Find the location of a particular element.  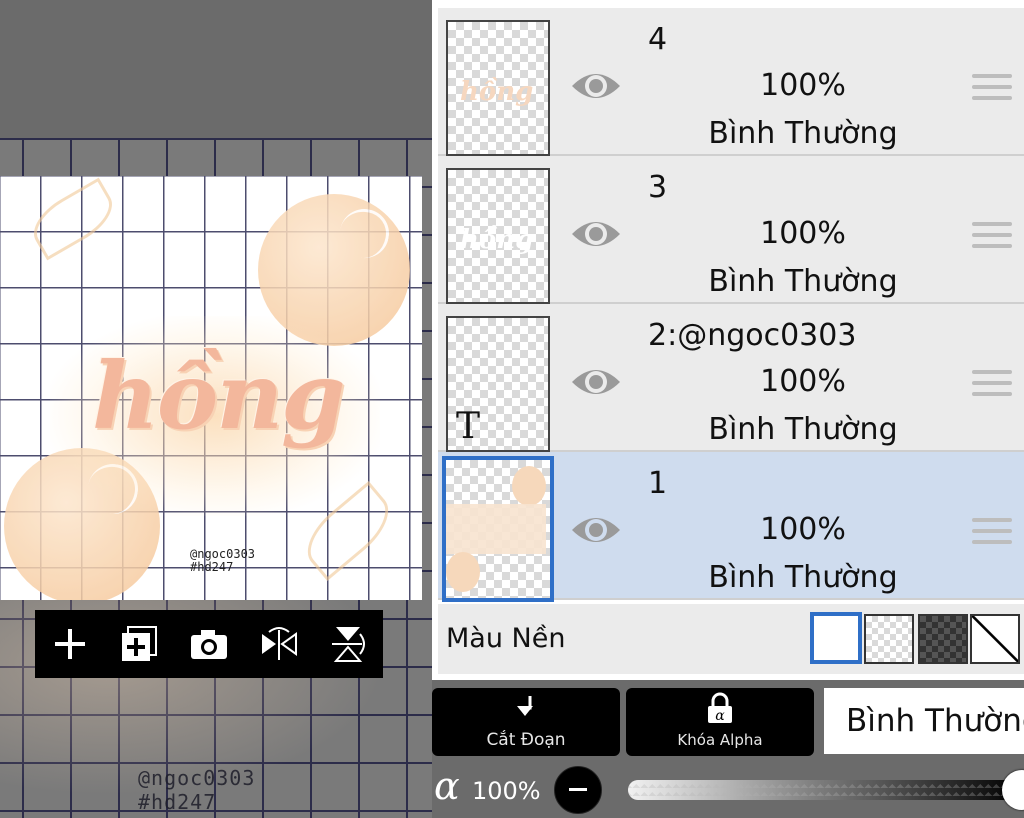

background-dark-checker-swatch is located at coordinates (943, 639).